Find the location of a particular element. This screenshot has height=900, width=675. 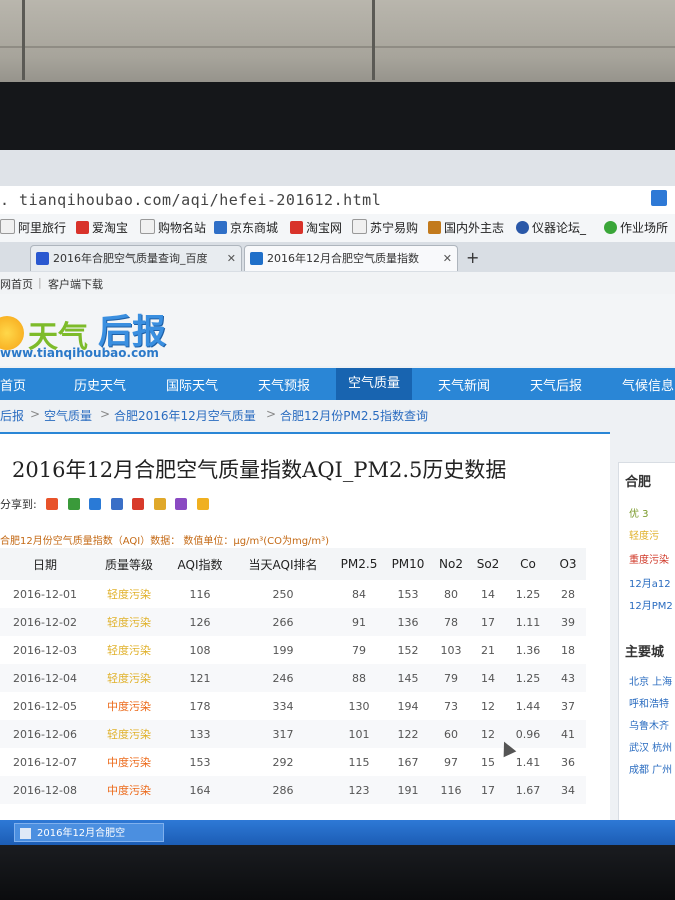

sidebar-line: 12月PM2 is located at coordinates (651, 604).